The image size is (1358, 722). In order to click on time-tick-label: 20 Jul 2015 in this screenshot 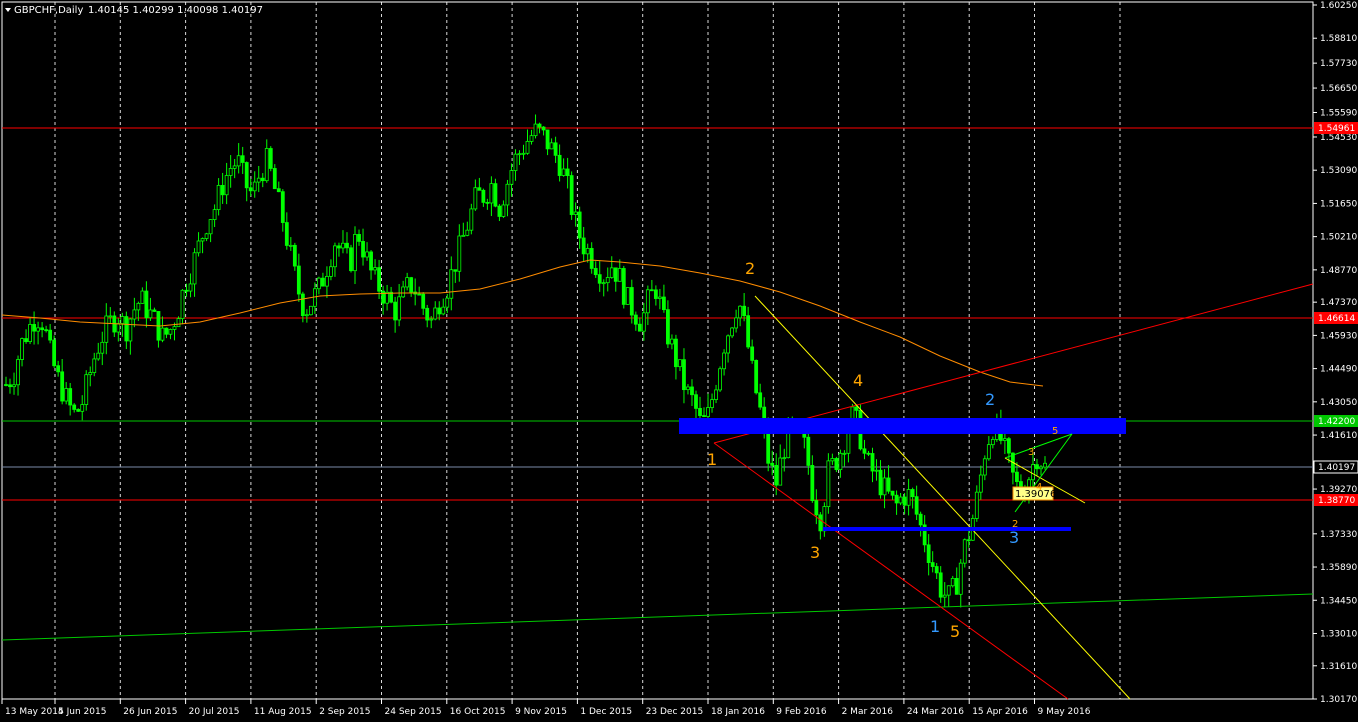, I will do `click(214, 712)`.